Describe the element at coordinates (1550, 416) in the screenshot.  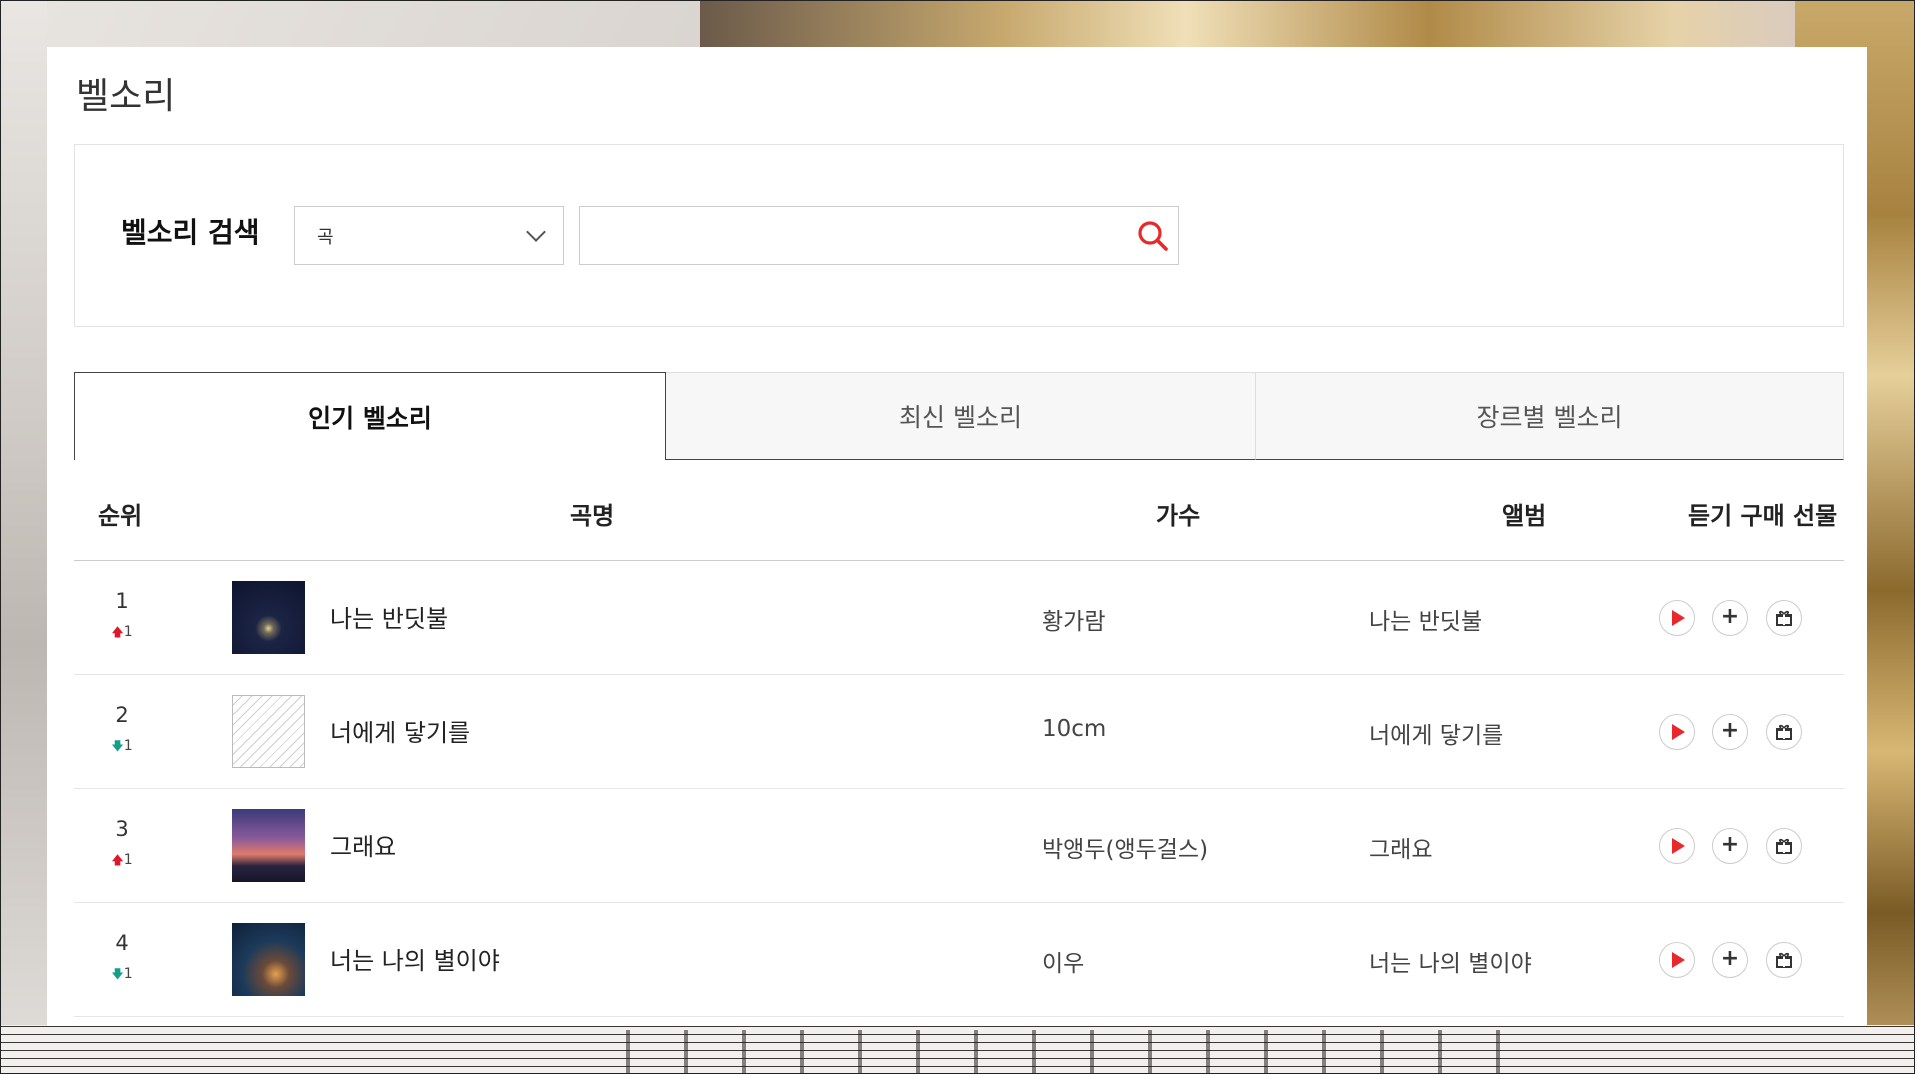
I see `tab-genre: 장르별 벨소리` at that location.